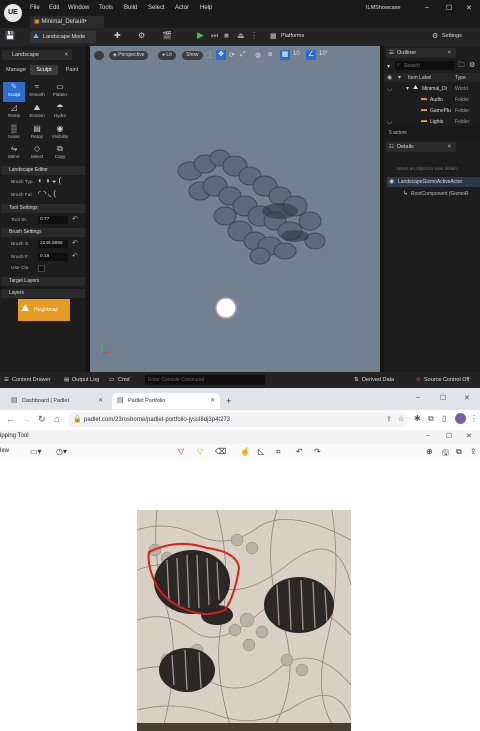  What do you see at coordinates (421, 53) in the screenshot?
I see `outliner-tab: ☰ Outliner ✕` at bounding box center [421, 53].